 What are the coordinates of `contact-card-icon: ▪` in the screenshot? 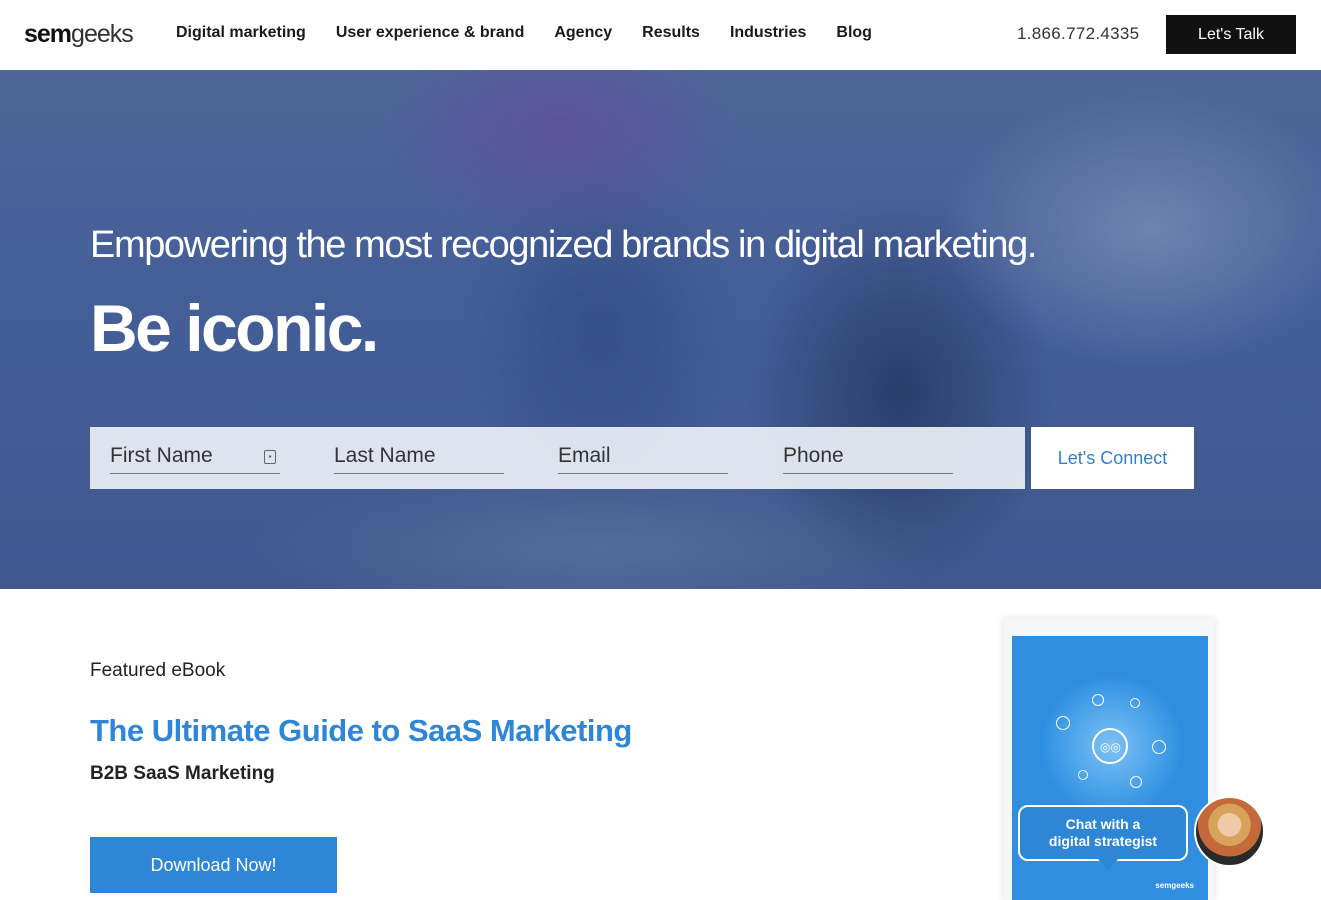 It's located at (270, 457).